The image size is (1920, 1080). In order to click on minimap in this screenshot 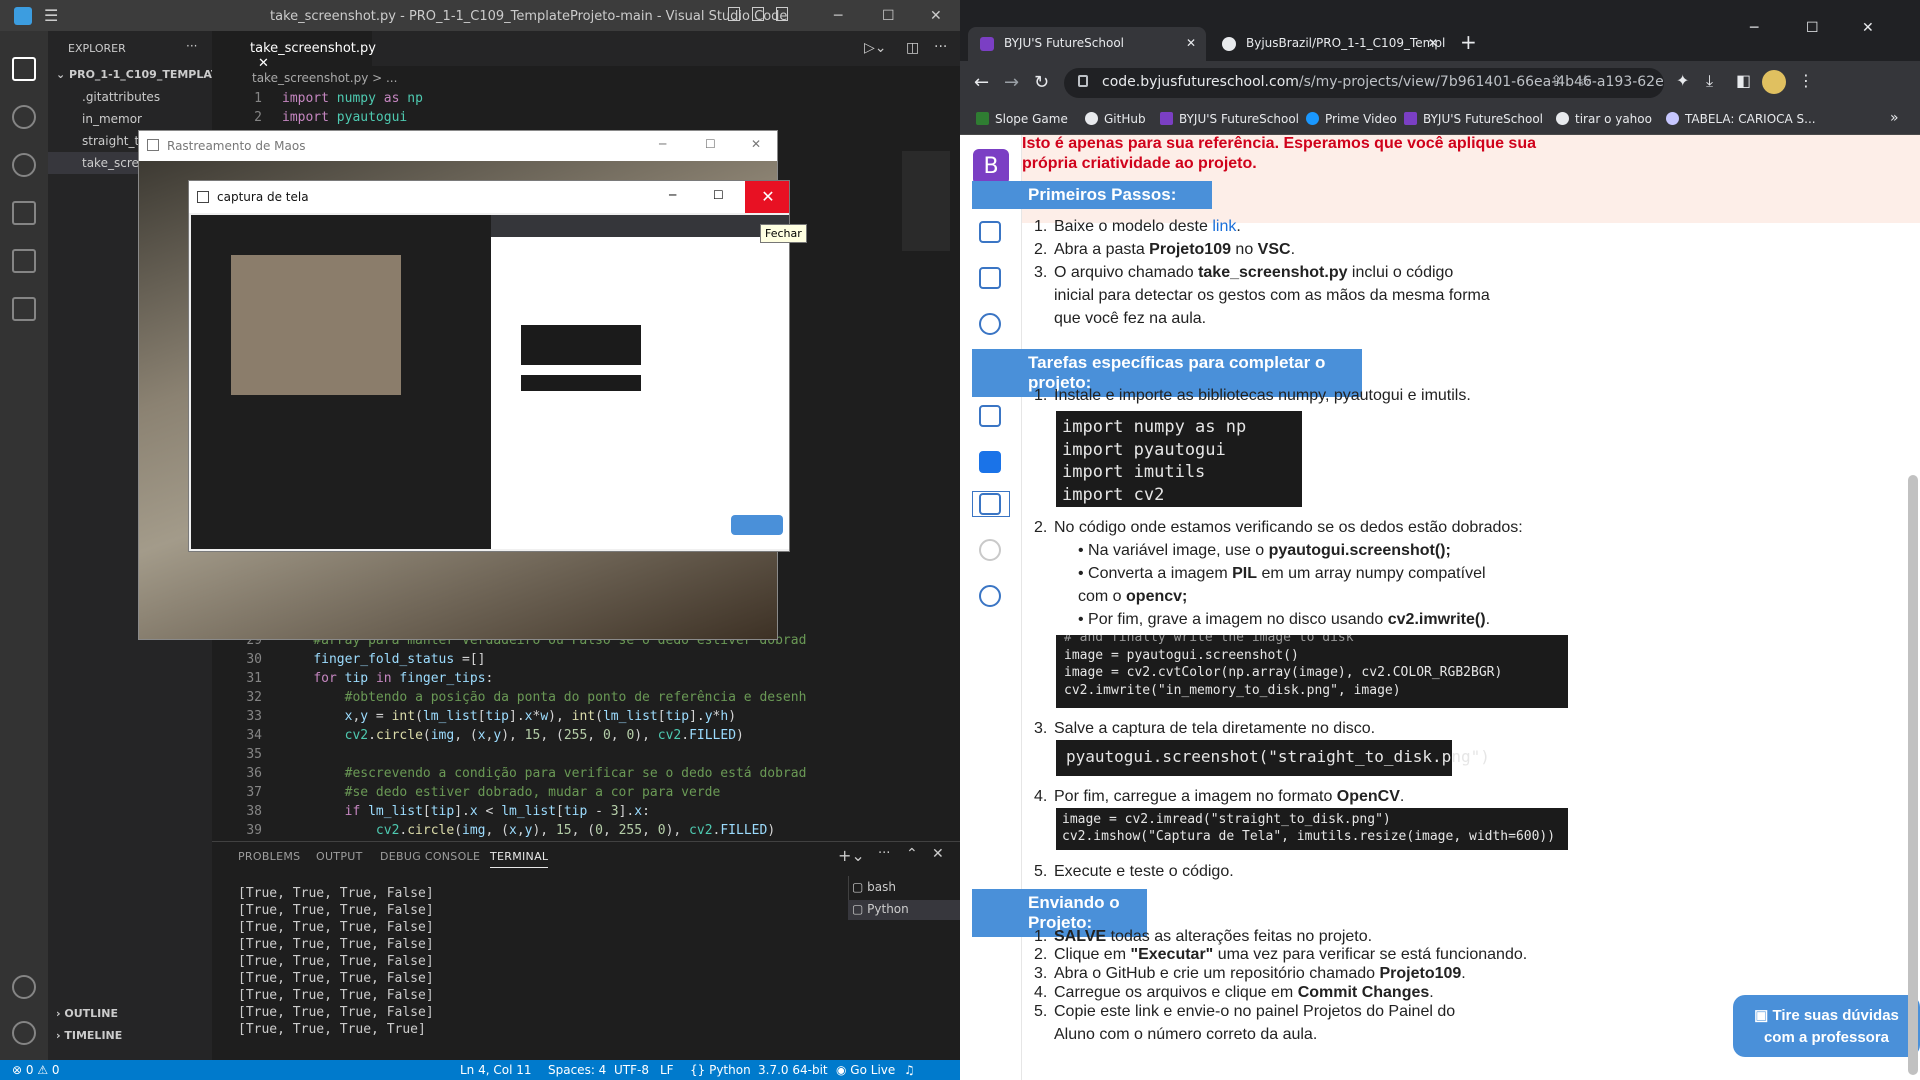, I will do `click(926, 201)`.